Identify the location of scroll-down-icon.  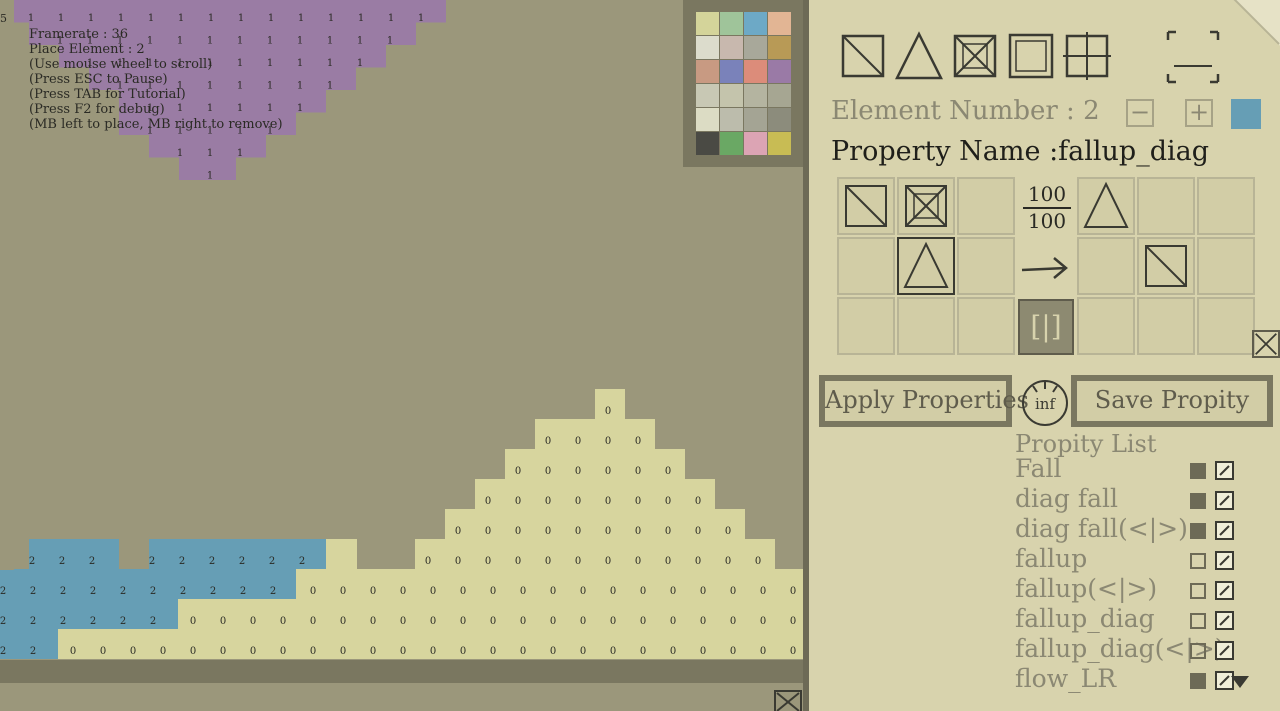
(1240, 682).